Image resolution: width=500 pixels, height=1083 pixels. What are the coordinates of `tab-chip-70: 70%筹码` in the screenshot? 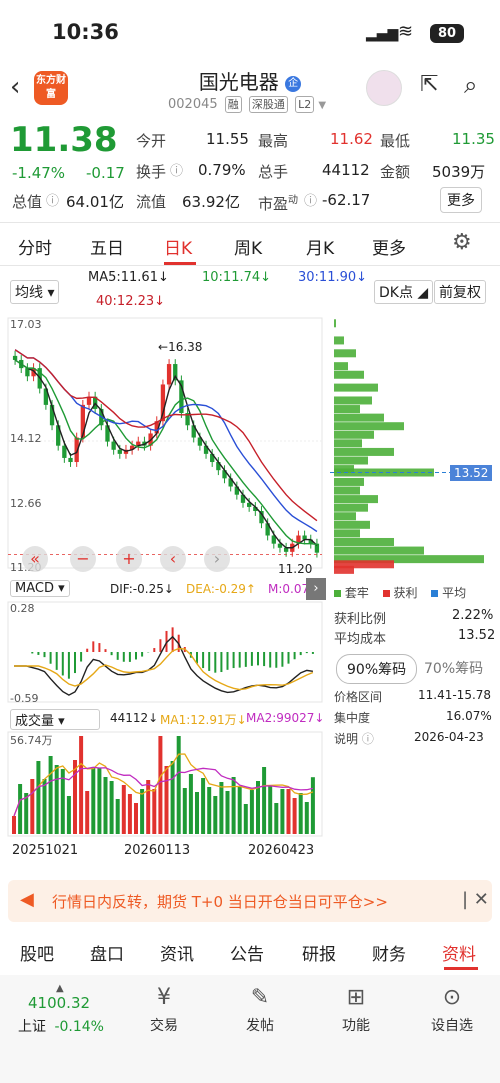 It's located at (453, 668).